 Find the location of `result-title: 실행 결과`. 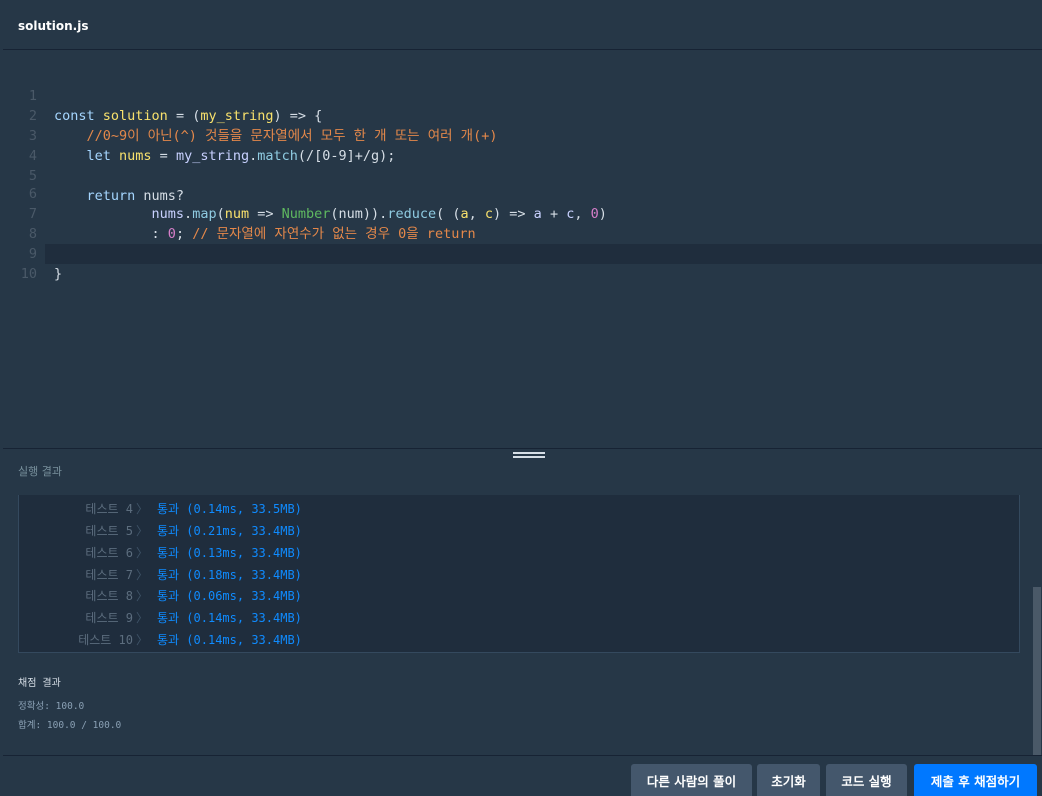

result-title: 실행 결과 is located at coordinates (40, 471).